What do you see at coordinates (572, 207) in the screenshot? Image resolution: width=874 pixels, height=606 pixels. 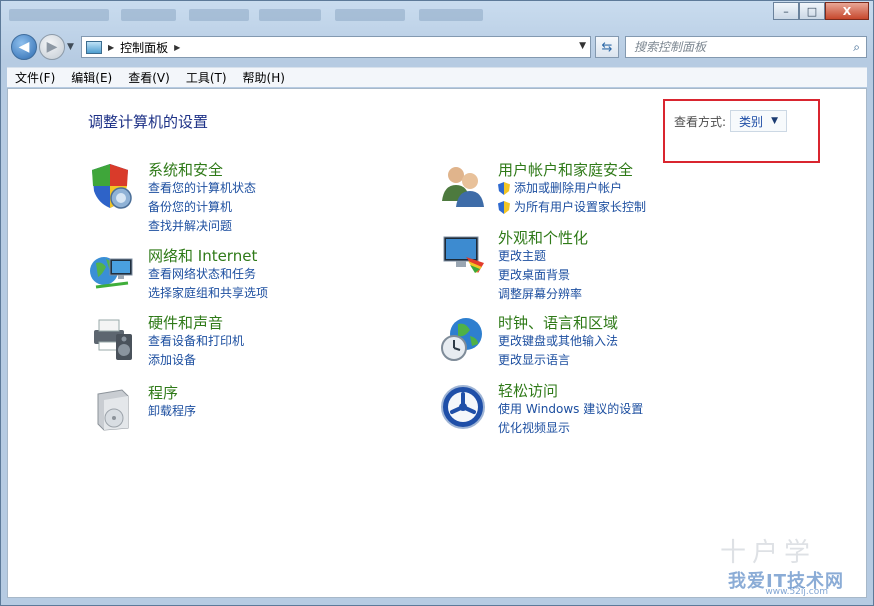 I see `link-parental-controls: 为所有用户设置家长控制` at bounding box center [572, 207].